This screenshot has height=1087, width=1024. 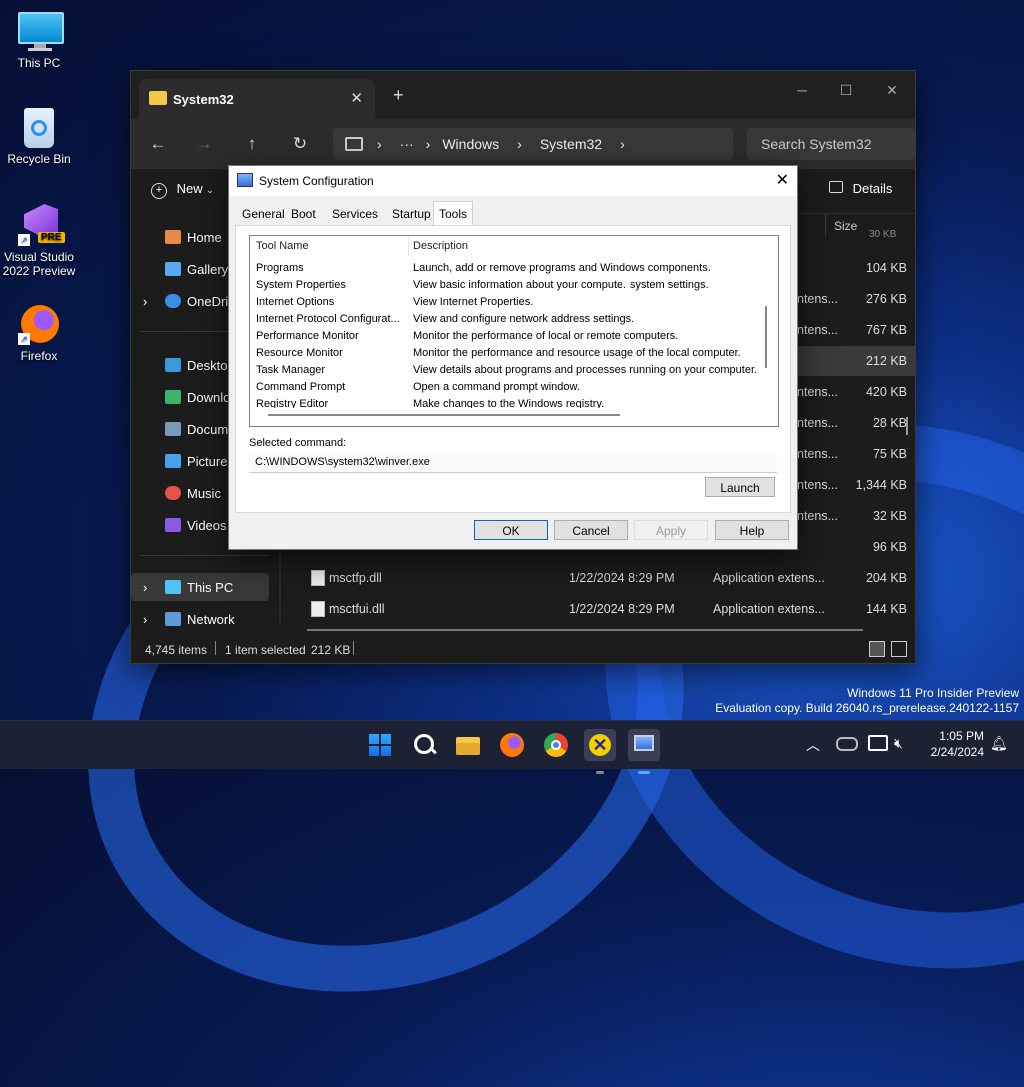 I want to click on file-explorer-icon, so click(x=468, y=745).